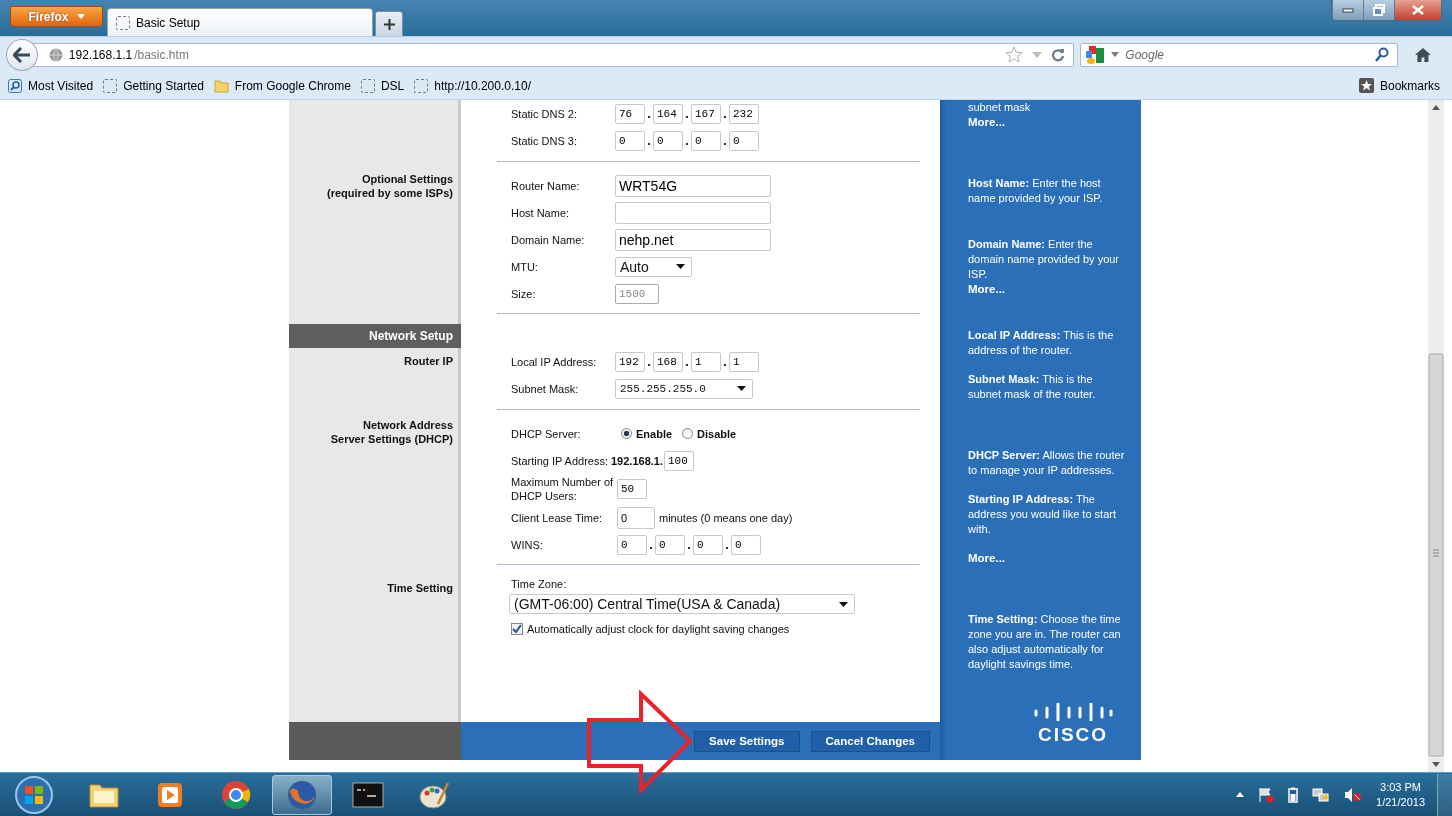 Image resolution: width=1452 pixels, height=816 pixels. Describe the element at coordinates (382, 85) in the screenshot. I see `bookmark-item: DSL` at that location.